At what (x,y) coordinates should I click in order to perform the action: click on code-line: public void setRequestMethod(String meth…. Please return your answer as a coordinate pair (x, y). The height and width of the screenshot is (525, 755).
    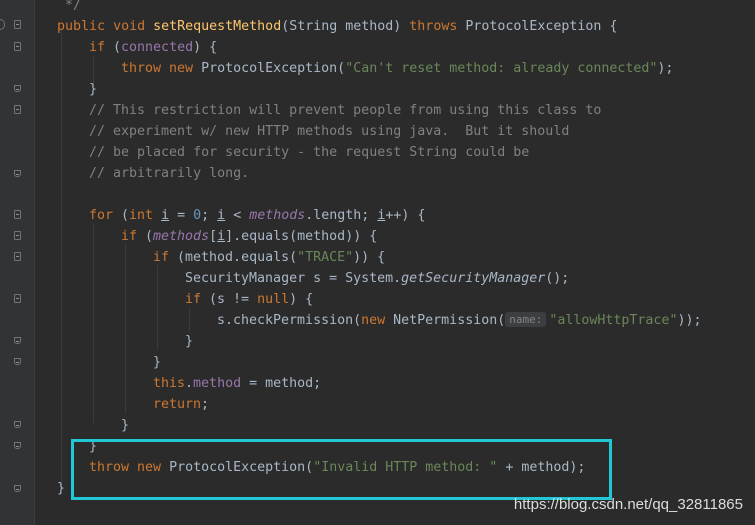
    Looking at the image, I should click on (337, 26).